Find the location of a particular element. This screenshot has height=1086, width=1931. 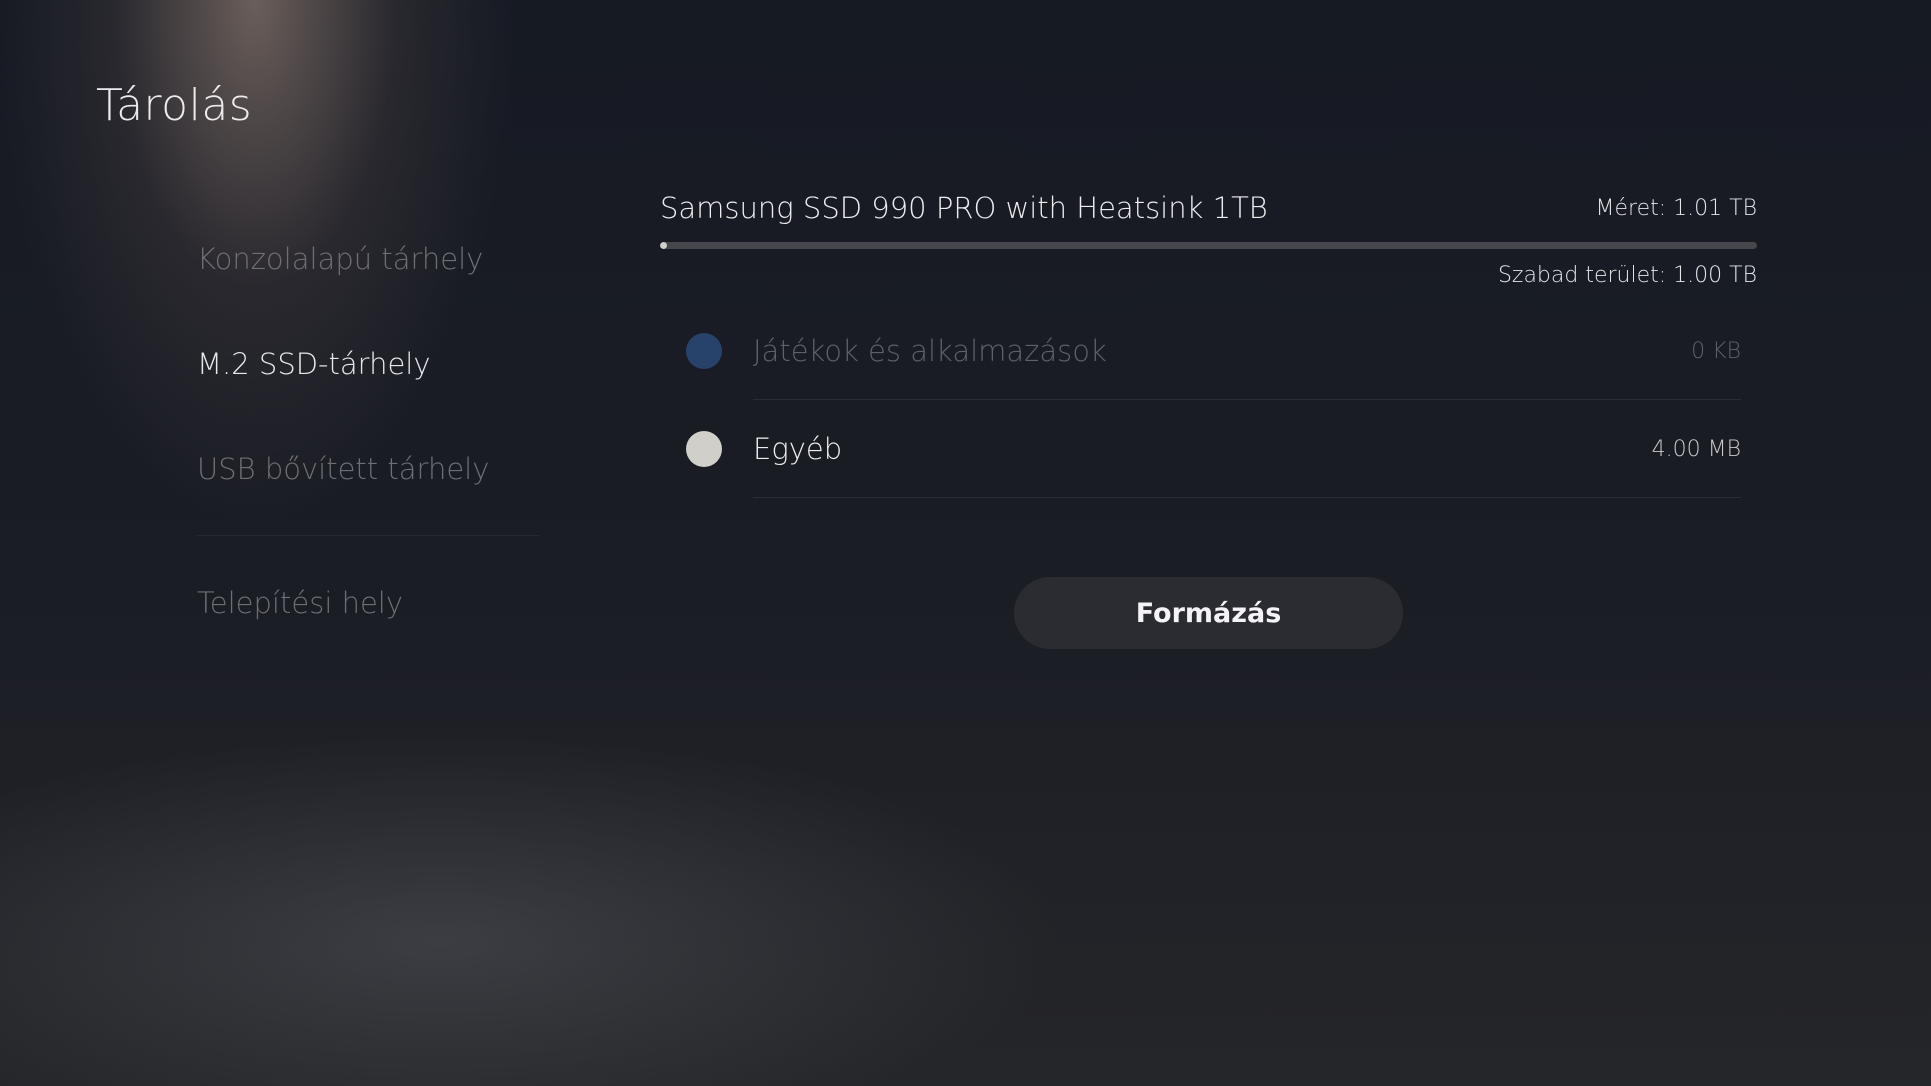

category-row-other: Egyéb 4.00 MB is located at coordinates (1213, 449).